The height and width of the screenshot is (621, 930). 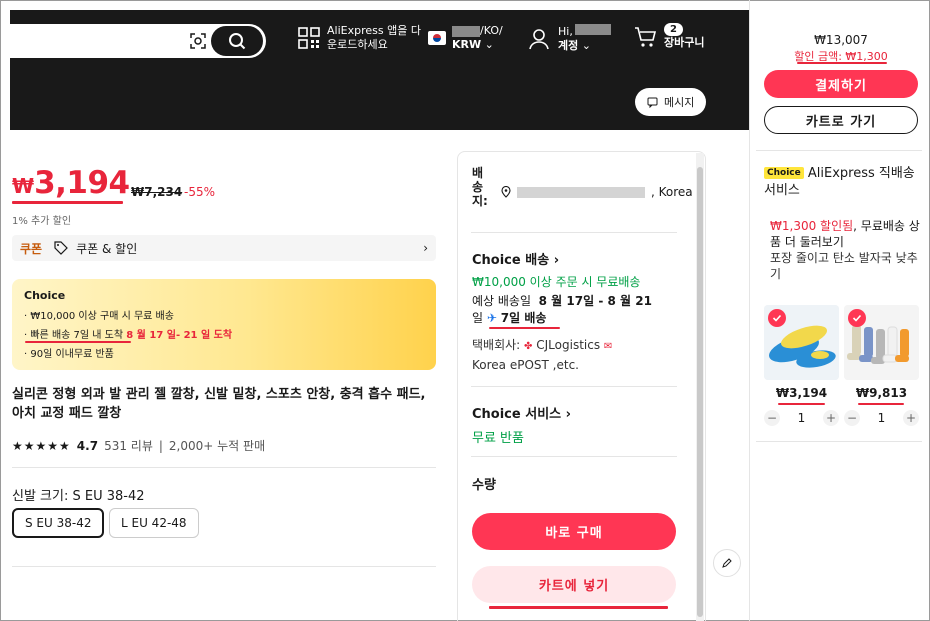 I want to click on eta-days: 7일 배송, so click(x=523, y=318).